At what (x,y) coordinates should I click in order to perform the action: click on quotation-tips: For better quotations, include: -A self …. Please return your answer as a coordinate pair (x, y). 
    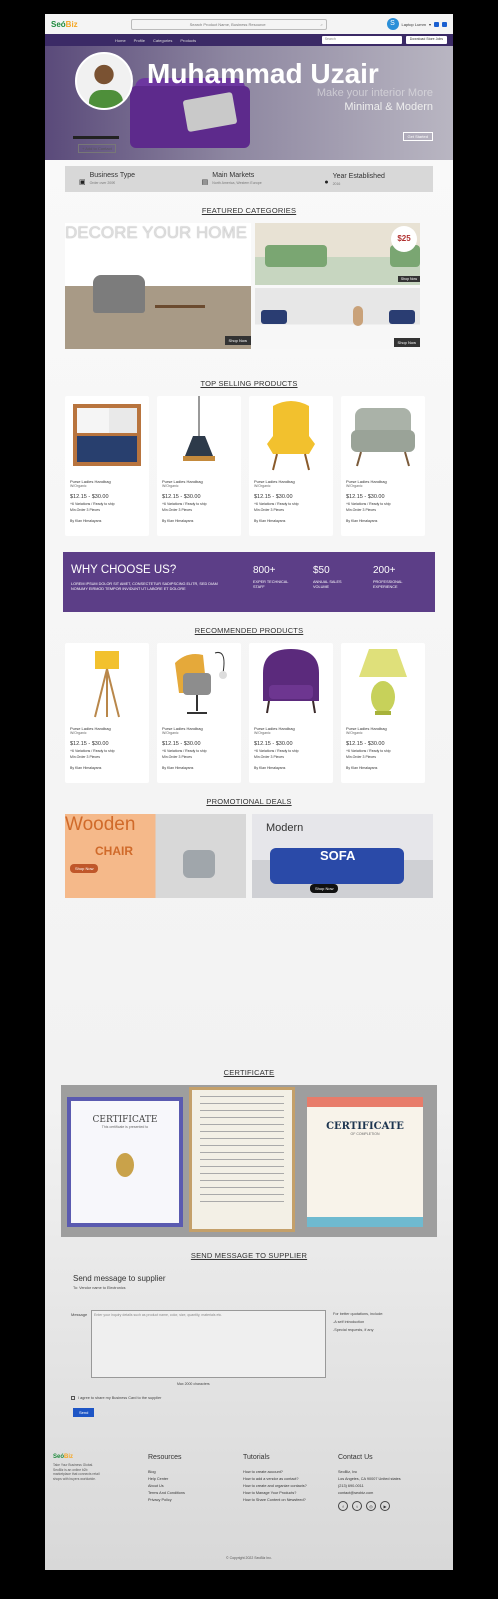
    Looking at the image, I should click on (358, 1322).